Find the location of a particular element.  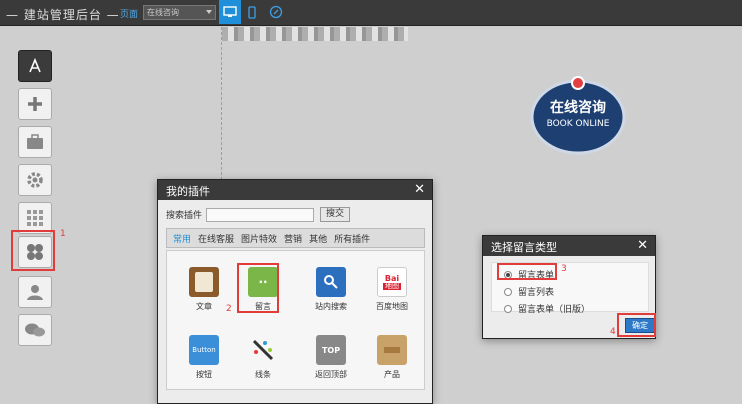

sidebar-settings is located at coordinates (35, 180).